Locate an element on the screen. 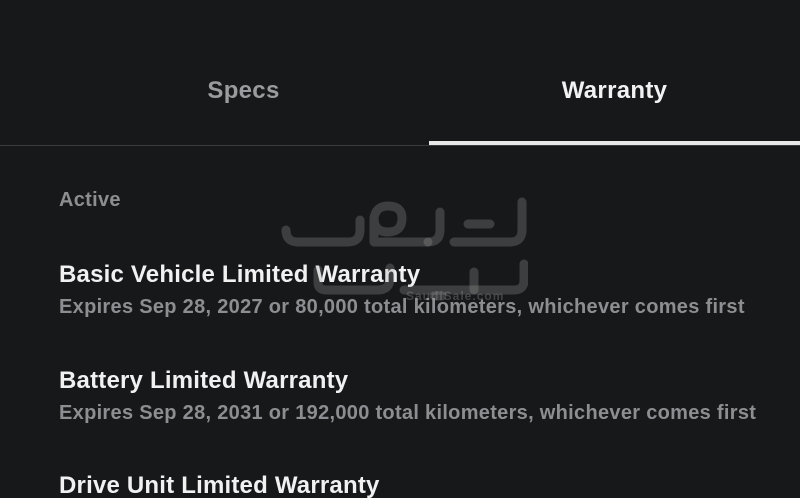 The image size is (800, 498). tab-warranty-label: Warranty is located at coordinates (614, 90).